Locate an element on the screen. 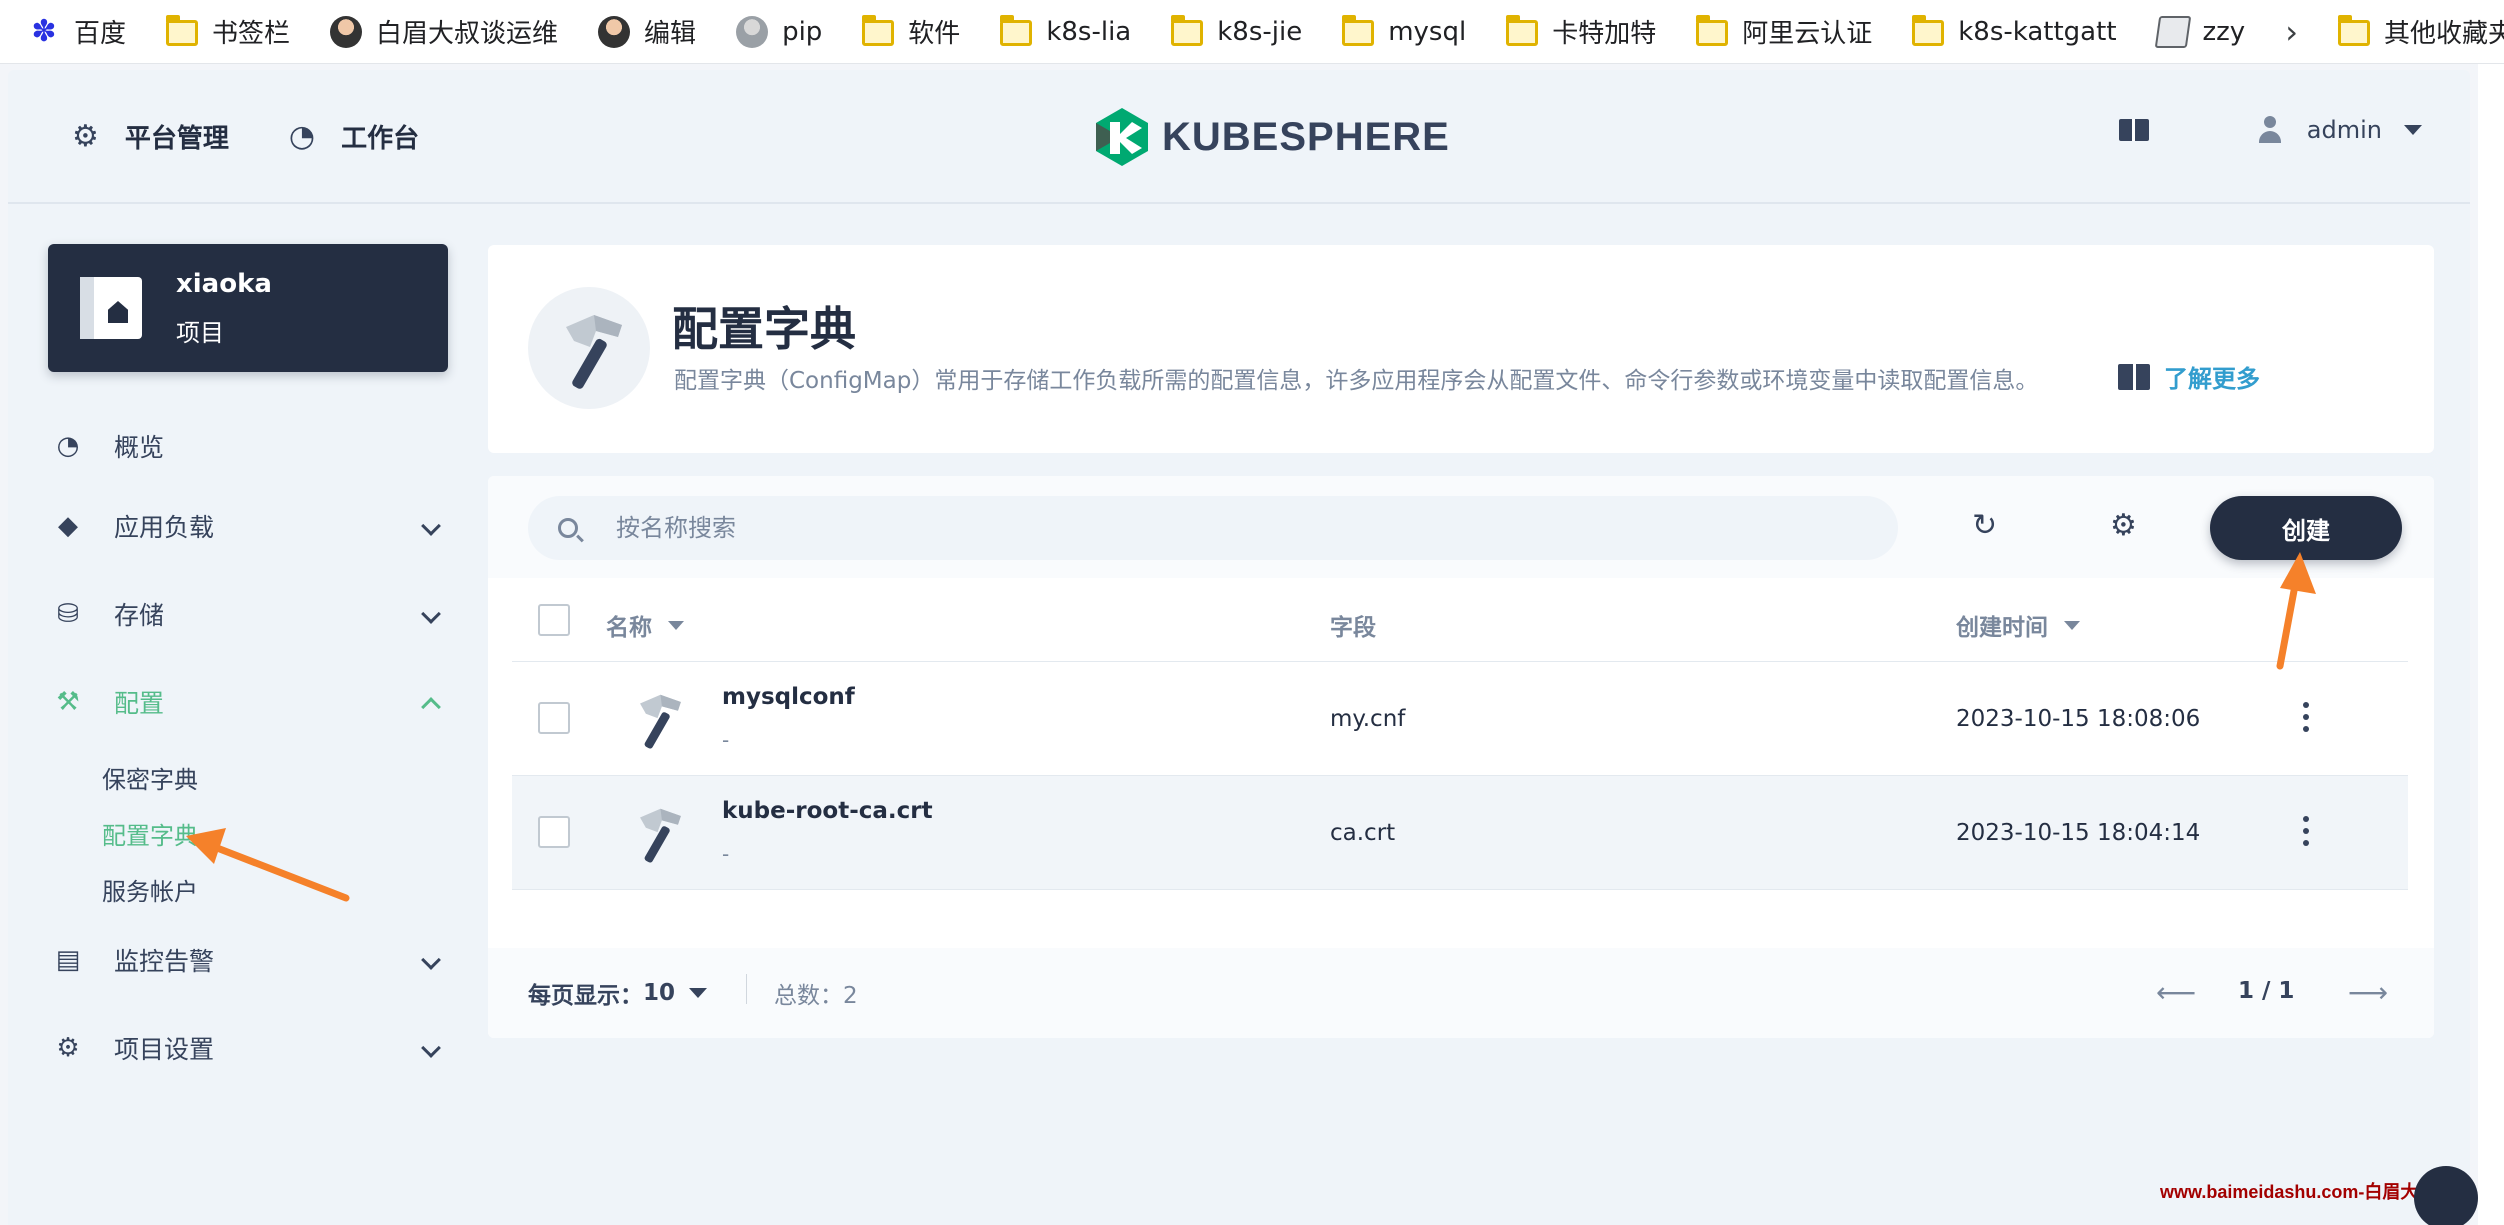 The image size is (2504, 1225). help-bubble-icon is located at coordinates (2446, 1195).